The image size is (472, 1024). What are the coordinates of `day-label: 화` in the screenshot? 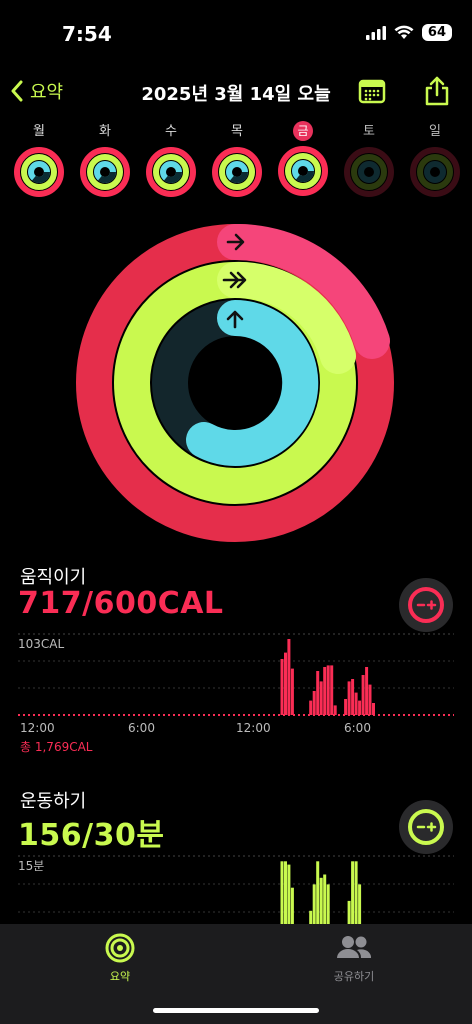 It's located at (105, 131).